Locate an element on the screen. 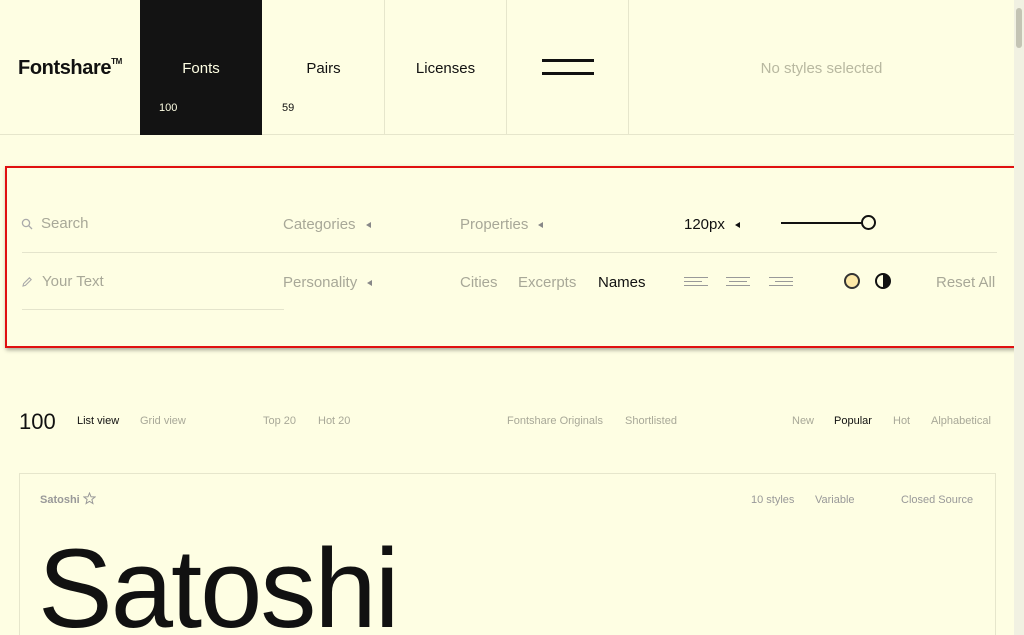 The width and height of the screenshot is (1024, 635). sort-alphabetical: Alphabetical is located at coordinates (961, 421).